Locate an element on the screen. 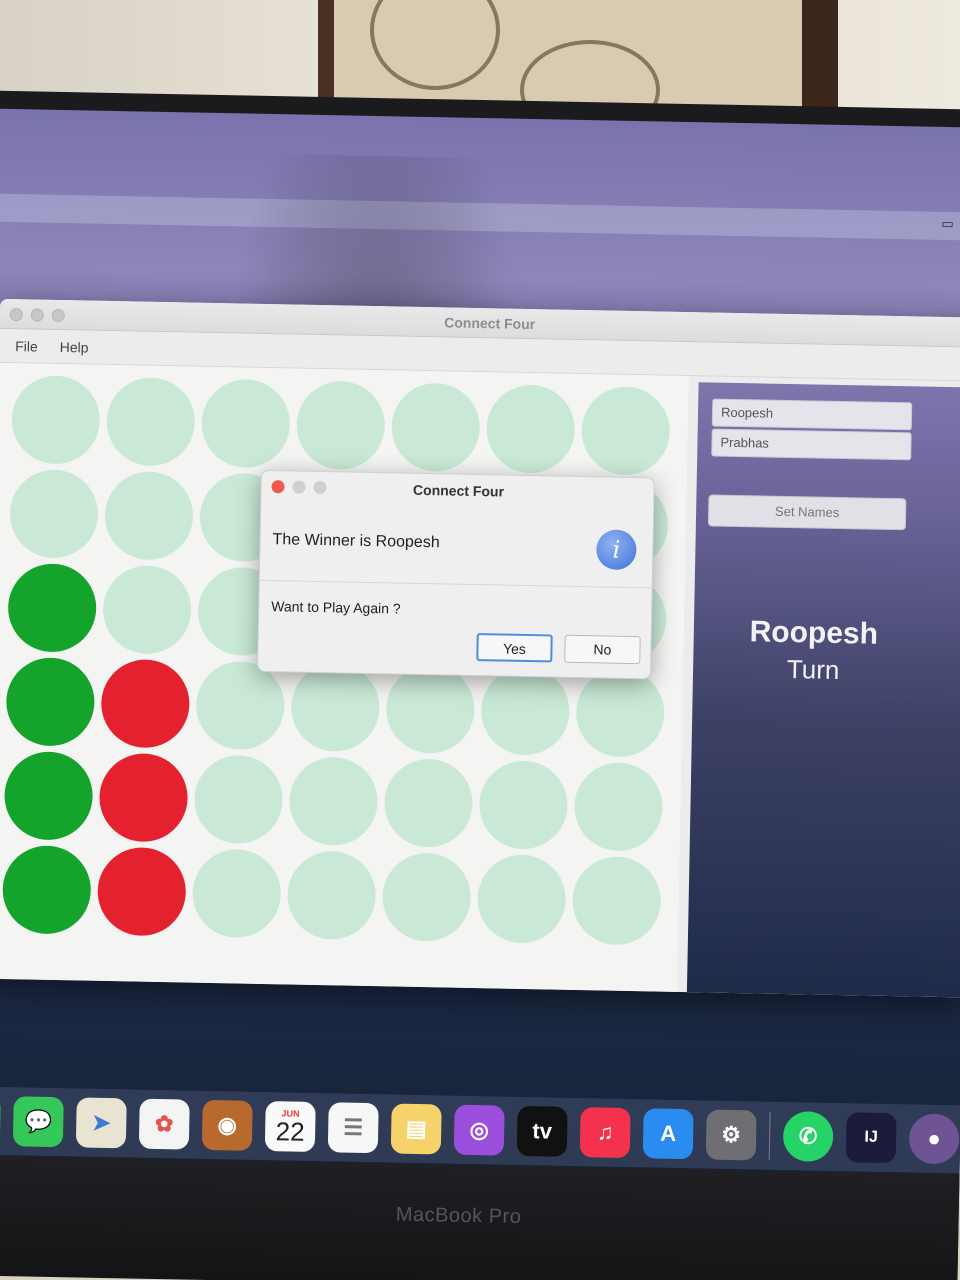 This screenshot has width=960, height=1280. calendar-icon: JUN 22 is located at coordinates (290, 1127).